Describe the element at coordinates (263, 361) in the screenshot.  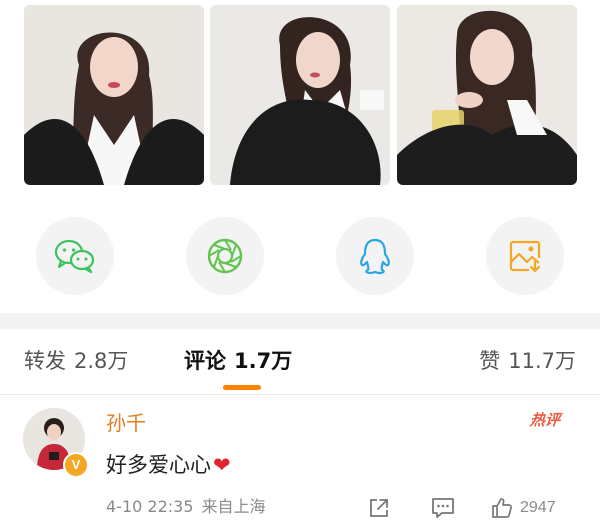
I see `tab-comments-count: 1.7万` at that location.